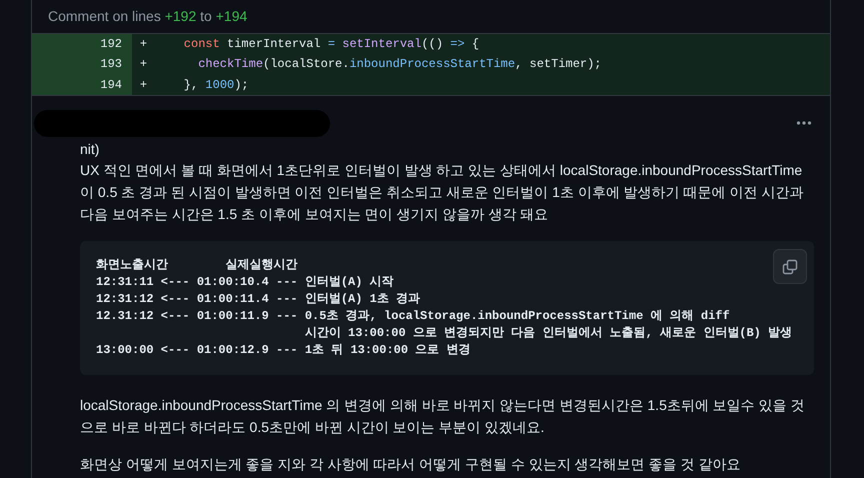 The image size is (864, 478). Describe the element at coordinates (197, 265) in the screenshot. I see `code-text: 화면노출시간 실제실행시간` at that location.